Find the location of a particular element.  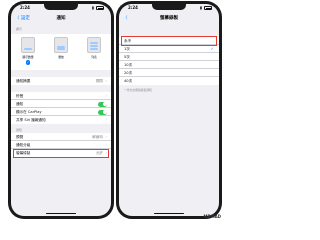

footer-note: 一律允許螢幕錄製通知 is located at coordinates (138, 90).